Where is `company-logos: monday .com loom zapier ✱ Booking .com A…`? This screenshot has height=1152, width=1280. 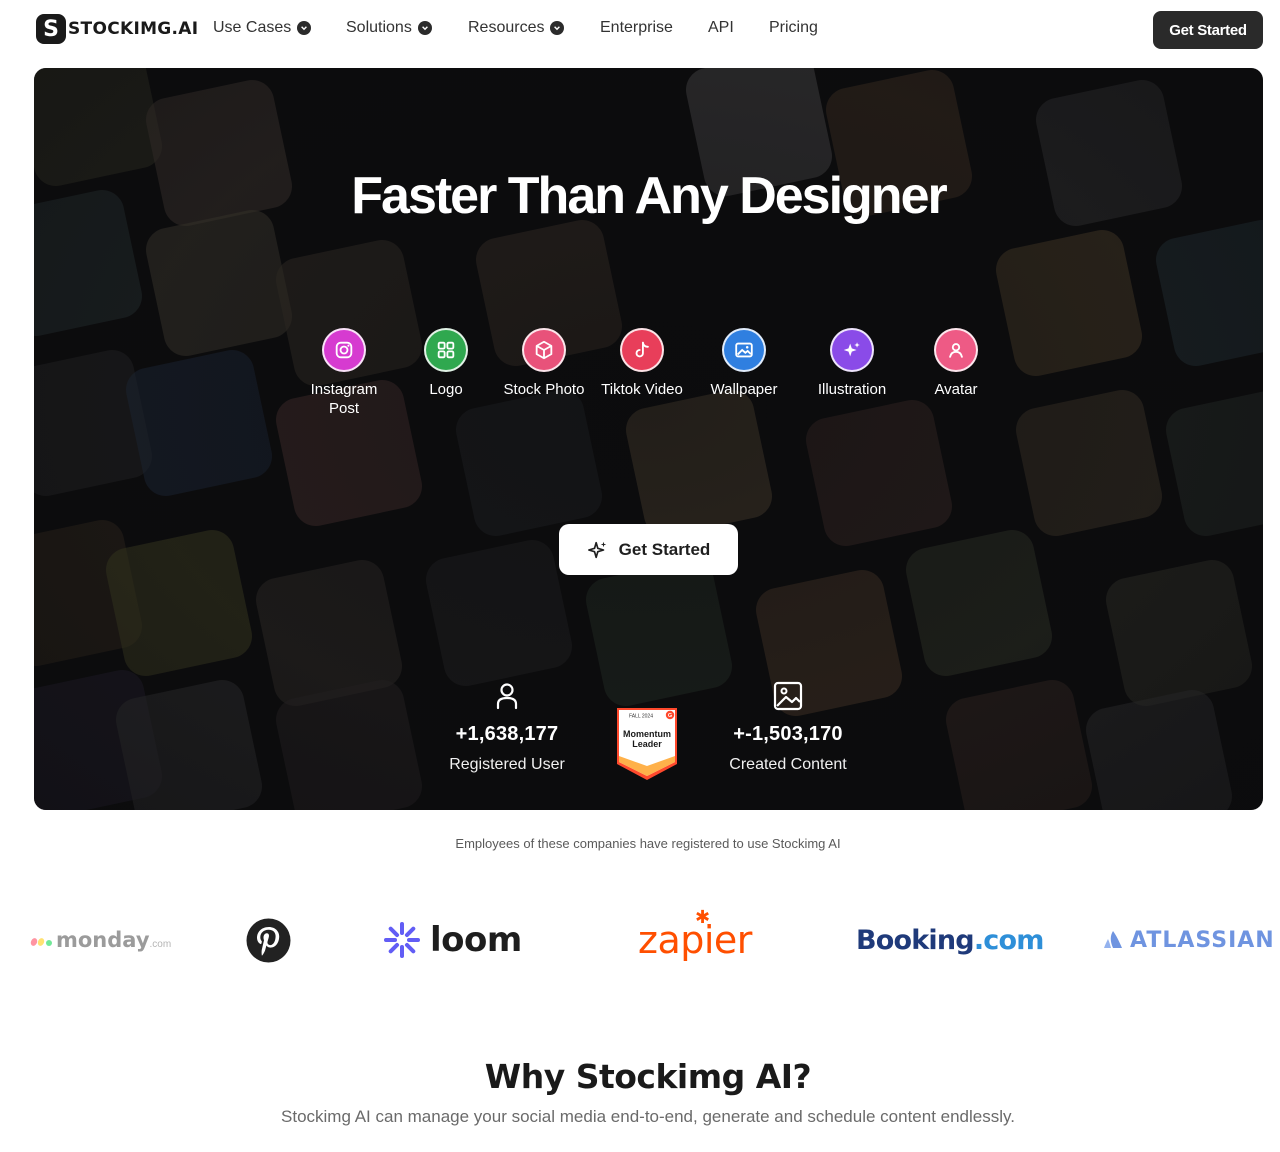 company-logos: monday .com loom zapier ✱ Booking .com A… is located at coordinates (640, 940).